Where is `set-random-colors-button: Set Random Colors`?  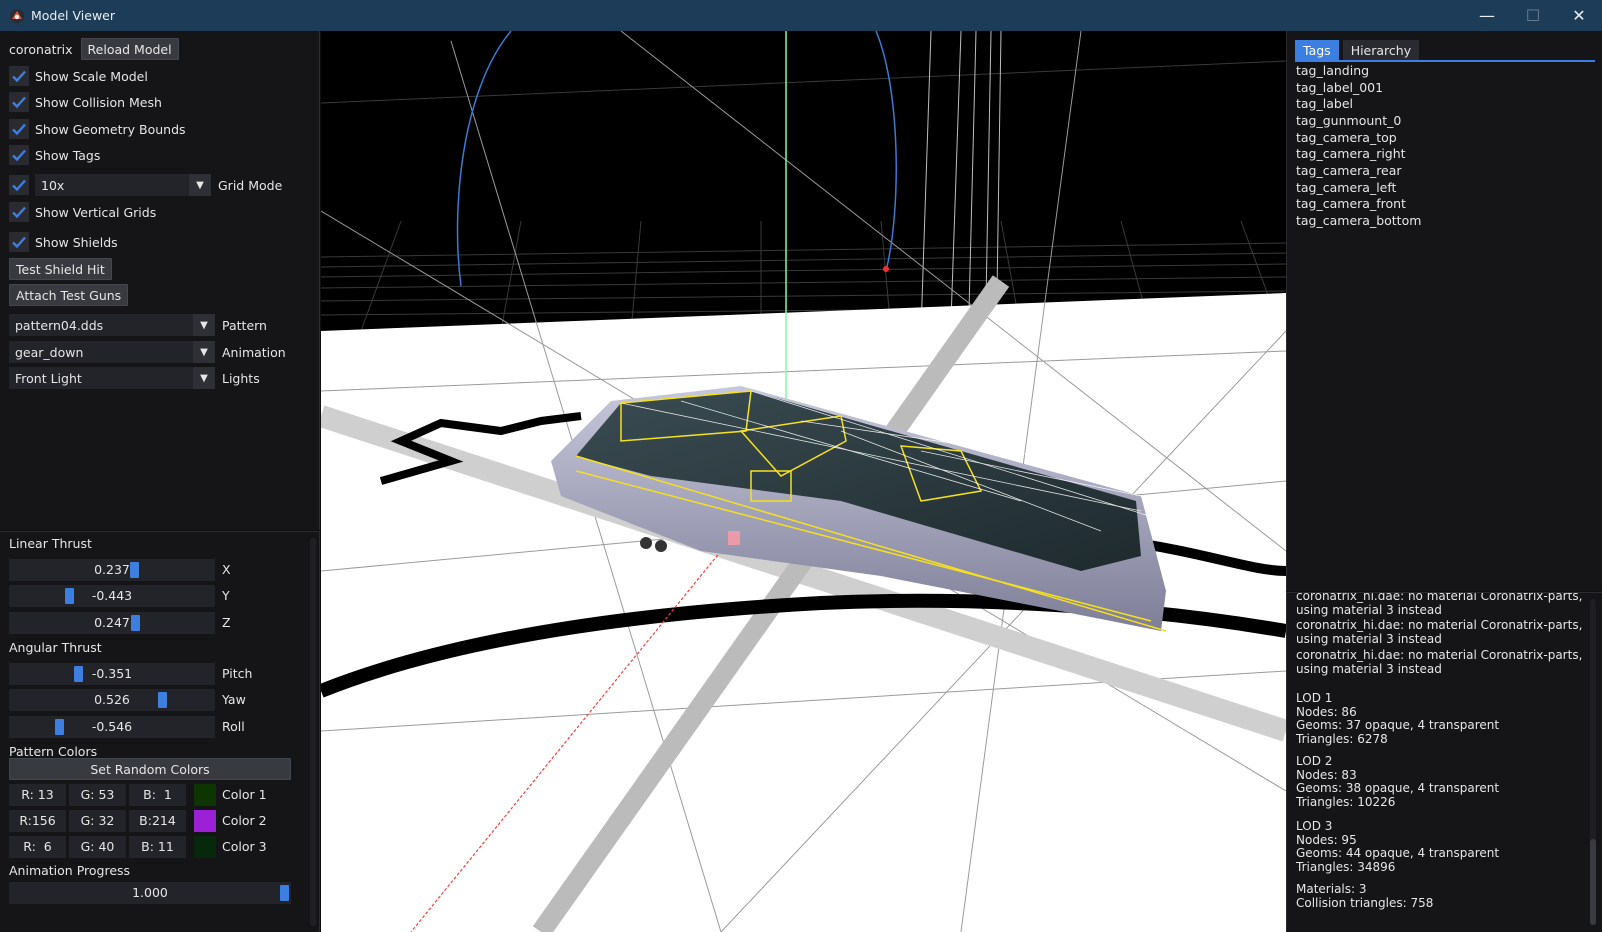 set-random-colors-button: Set Random Colors is located at coordinates (150, 769).